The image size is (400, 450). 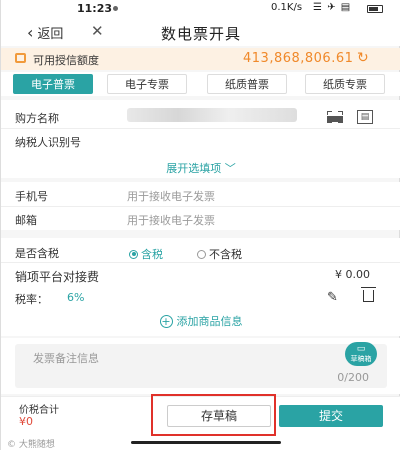 What do you see at coordinates (200, 59) in the screenshot?
I see `credit-bar: 可用授信额度 413,868,806.61 ↻` at bounding box center [200, 59].